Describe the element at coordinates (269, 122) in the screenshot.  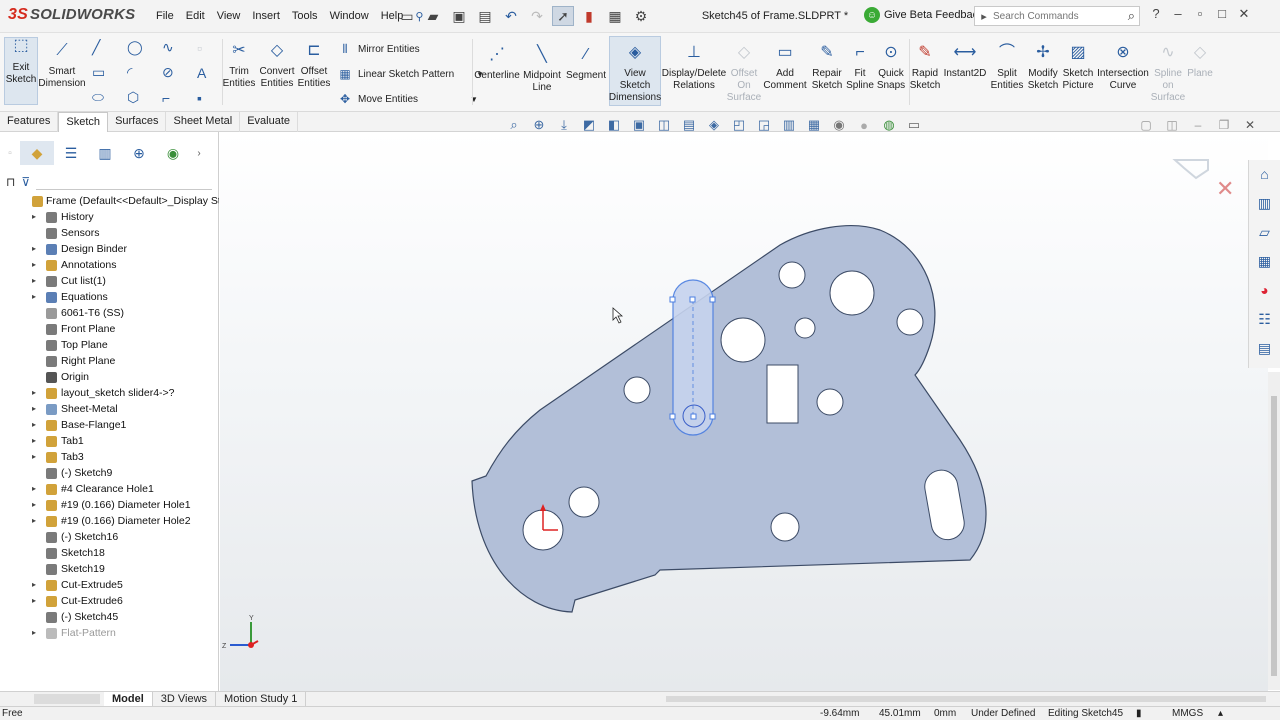
I see `tab-evaluate: Evaluate` at that location.